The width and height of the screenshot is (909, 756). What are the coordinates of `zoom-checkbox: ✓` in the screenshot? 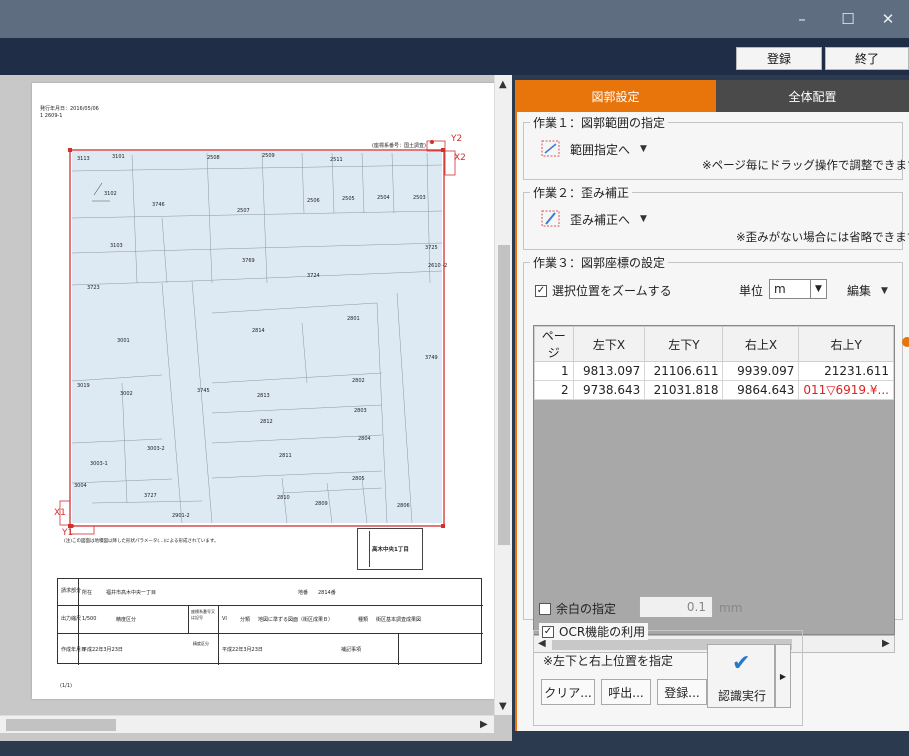 It's located at (541, 290).